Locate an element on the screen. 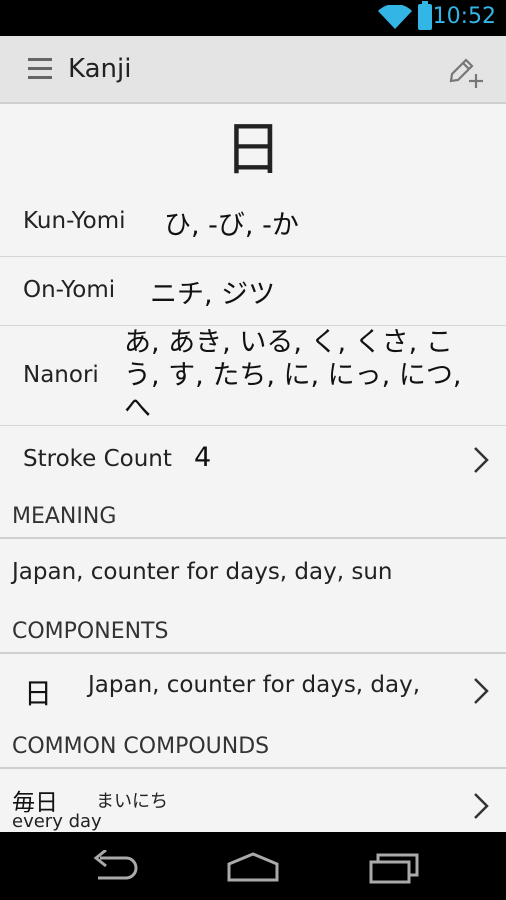 The image size is (506, 900). on-yomi-label: On-Yomi is located at coordinates (69, 290).